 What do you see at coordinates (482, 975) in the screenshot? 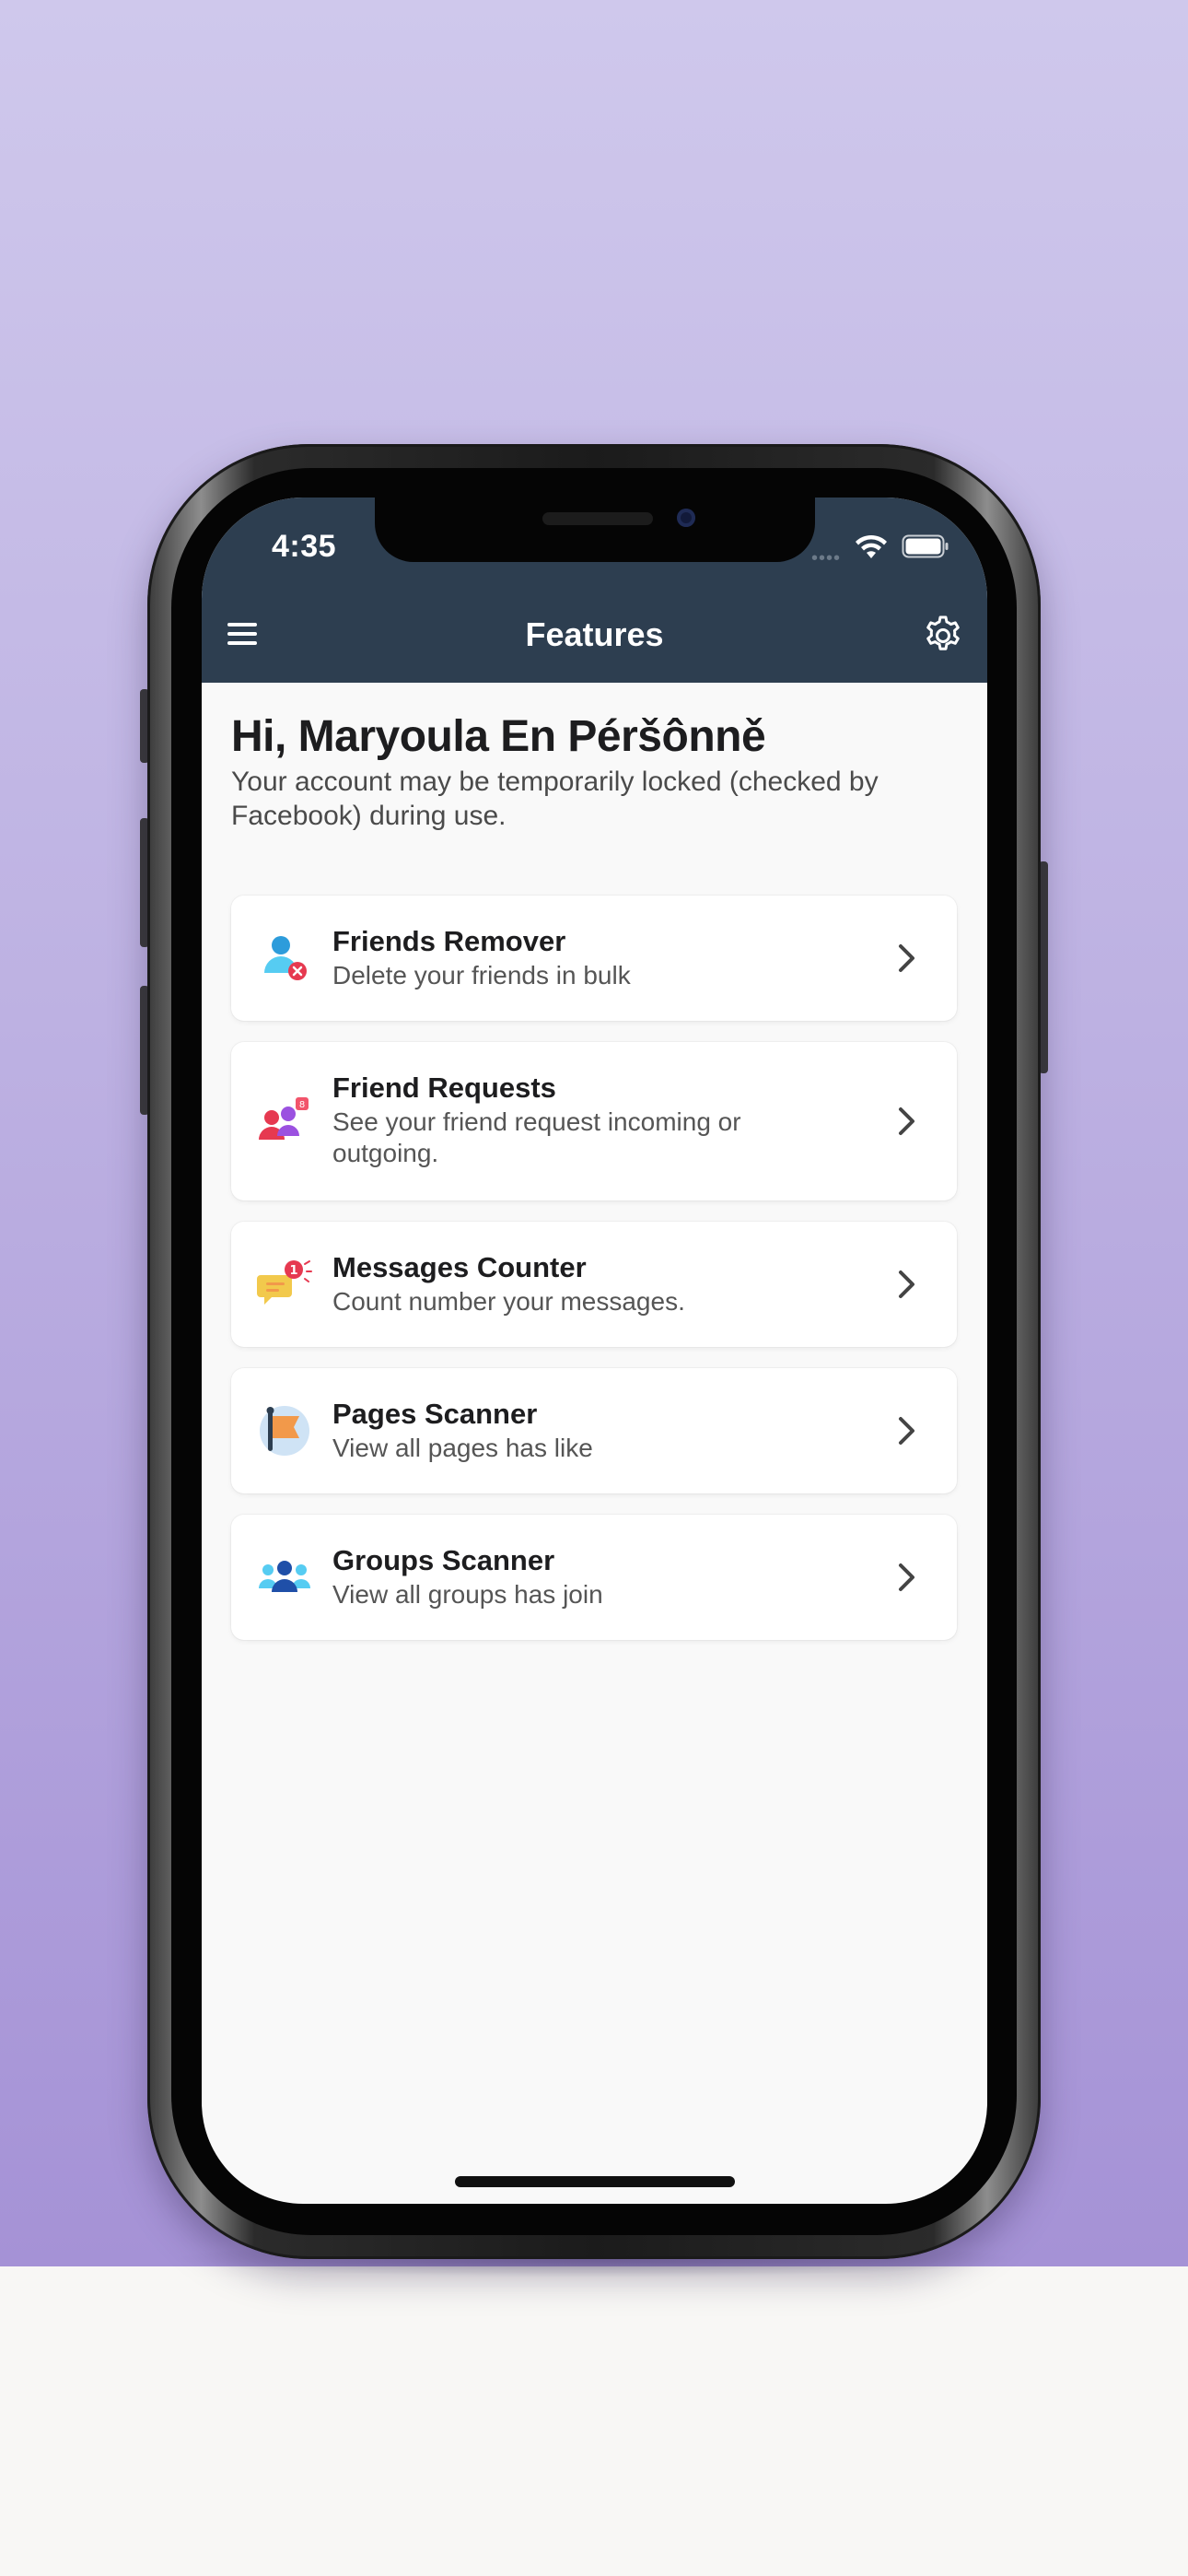
I see `feature-subtitle: Delete your friends in bulk` at bounding box center [482, 975].